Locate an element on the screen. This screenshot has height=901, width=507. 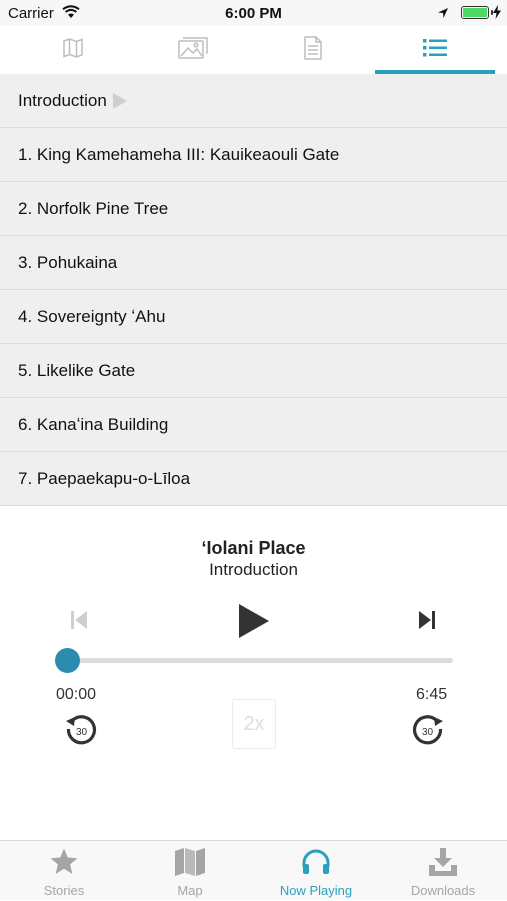
track-item-introduction: Introduction is located at coordinates (253, 101).